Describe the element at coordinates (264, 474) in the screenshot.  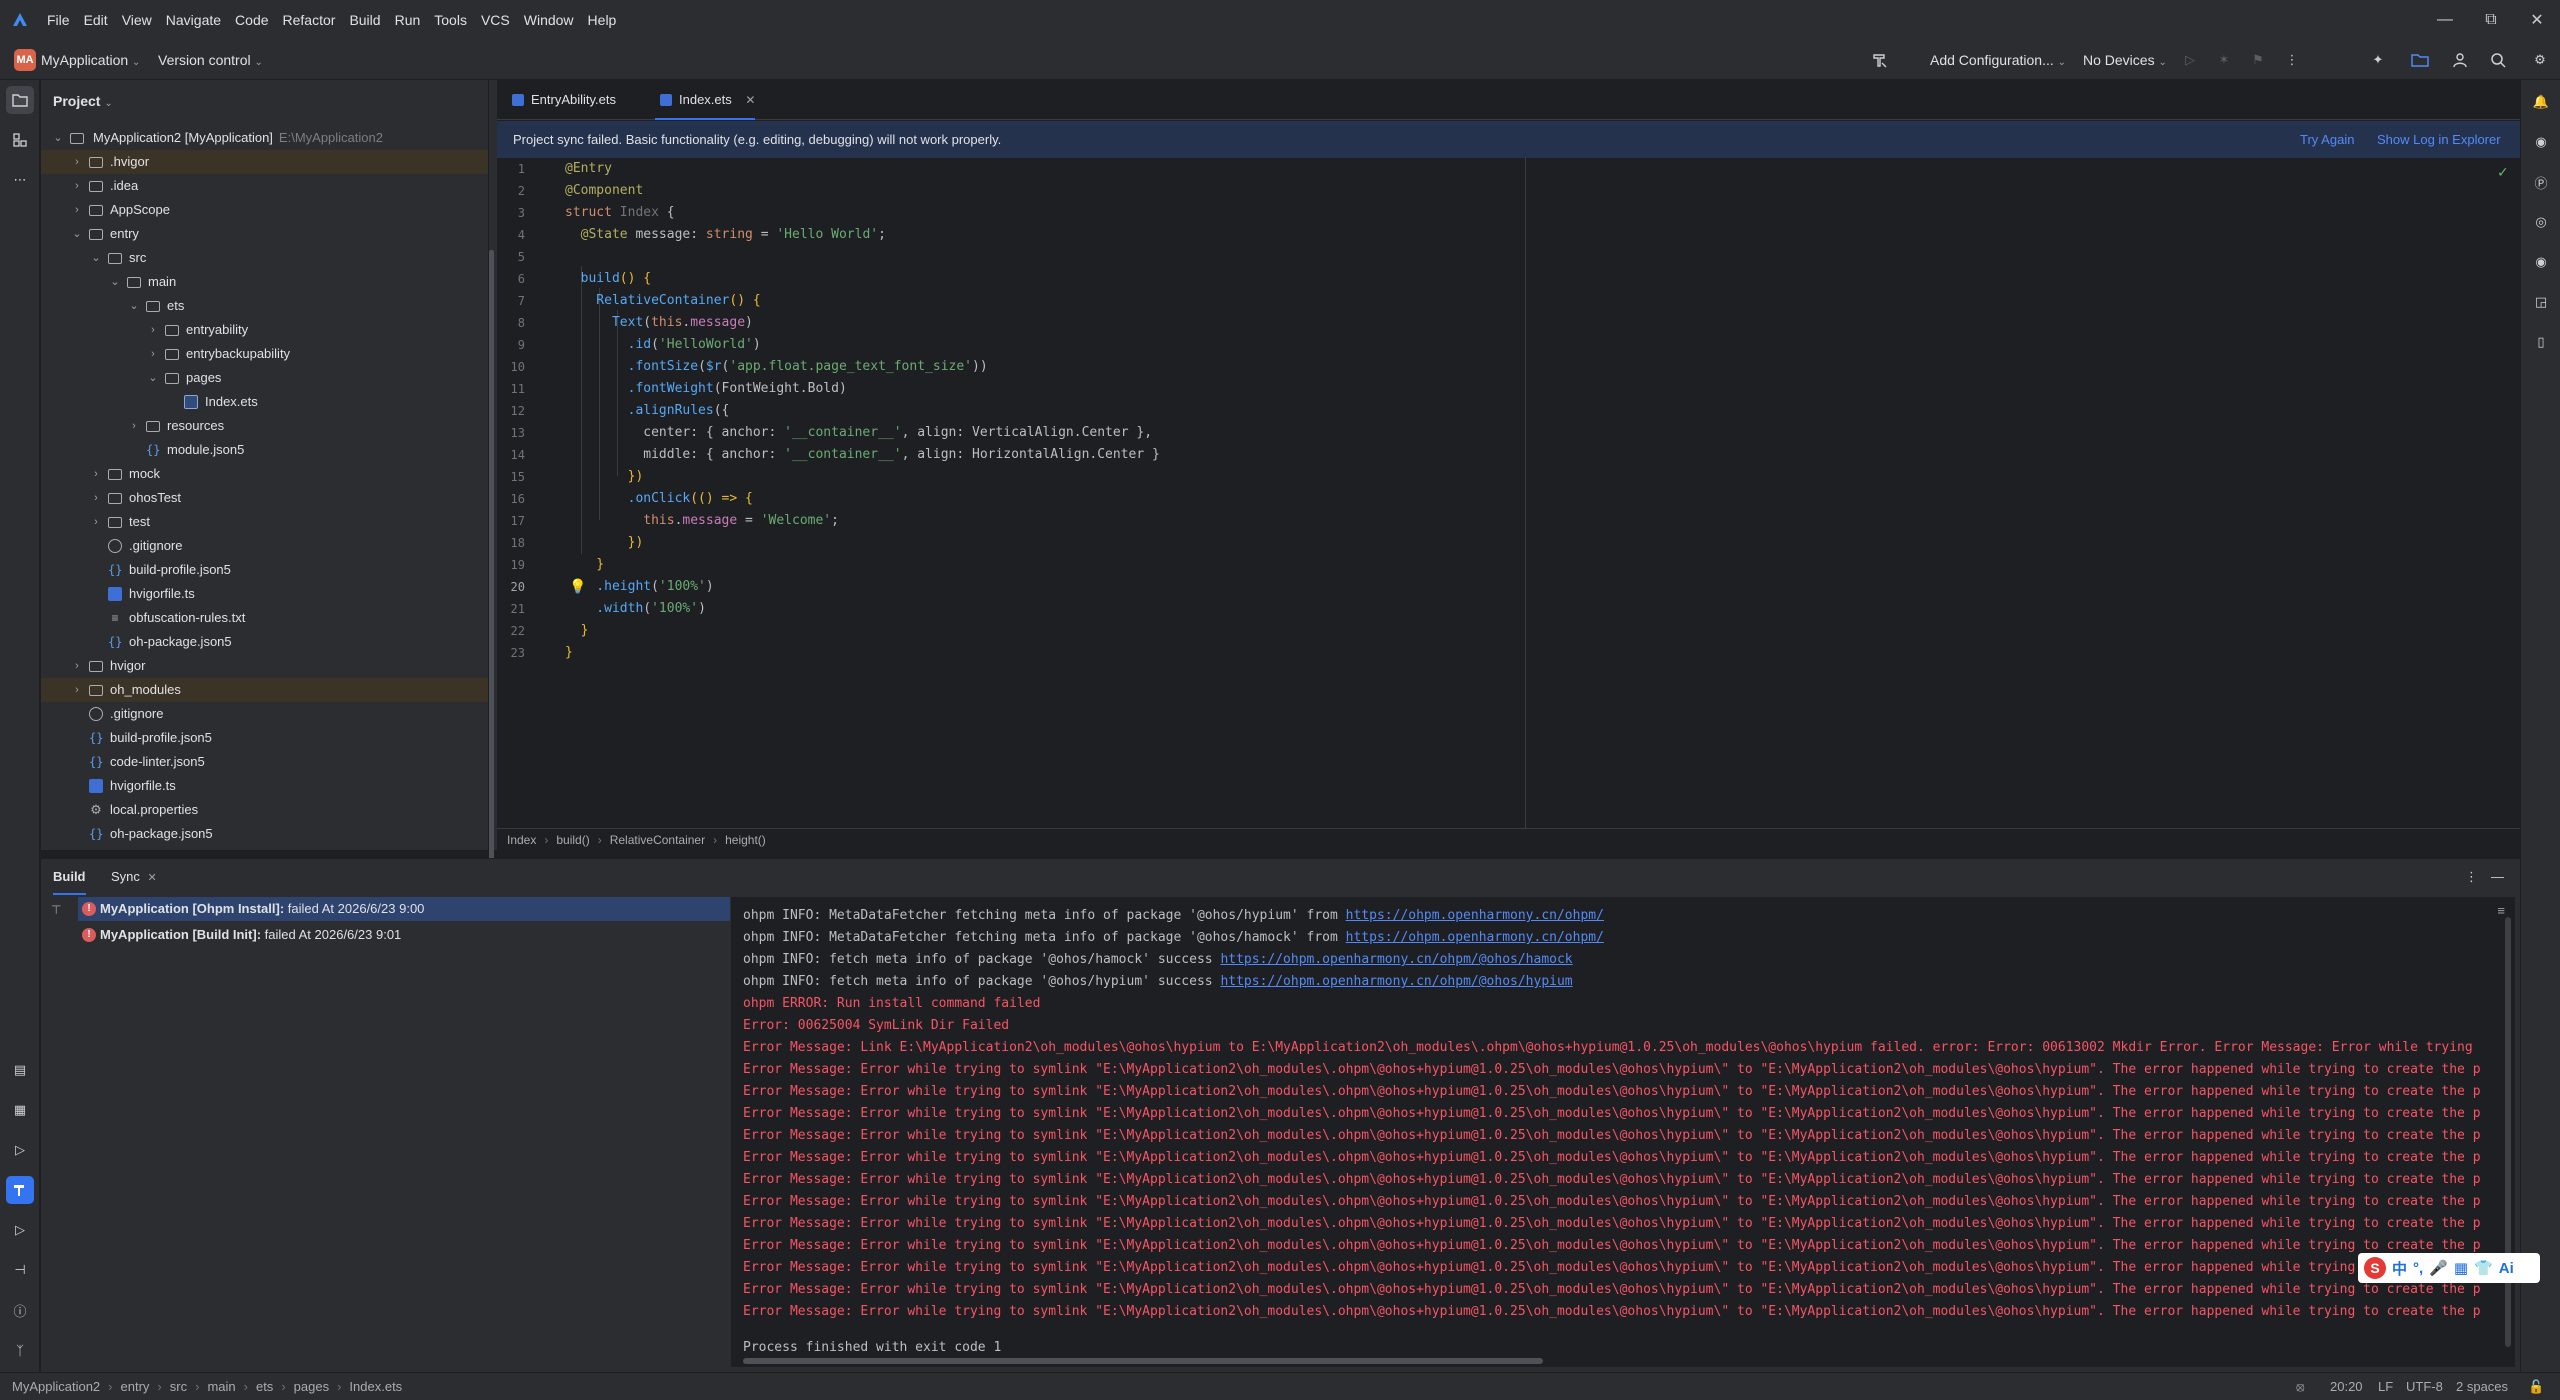
I see `tree-item: › mock` at that location.